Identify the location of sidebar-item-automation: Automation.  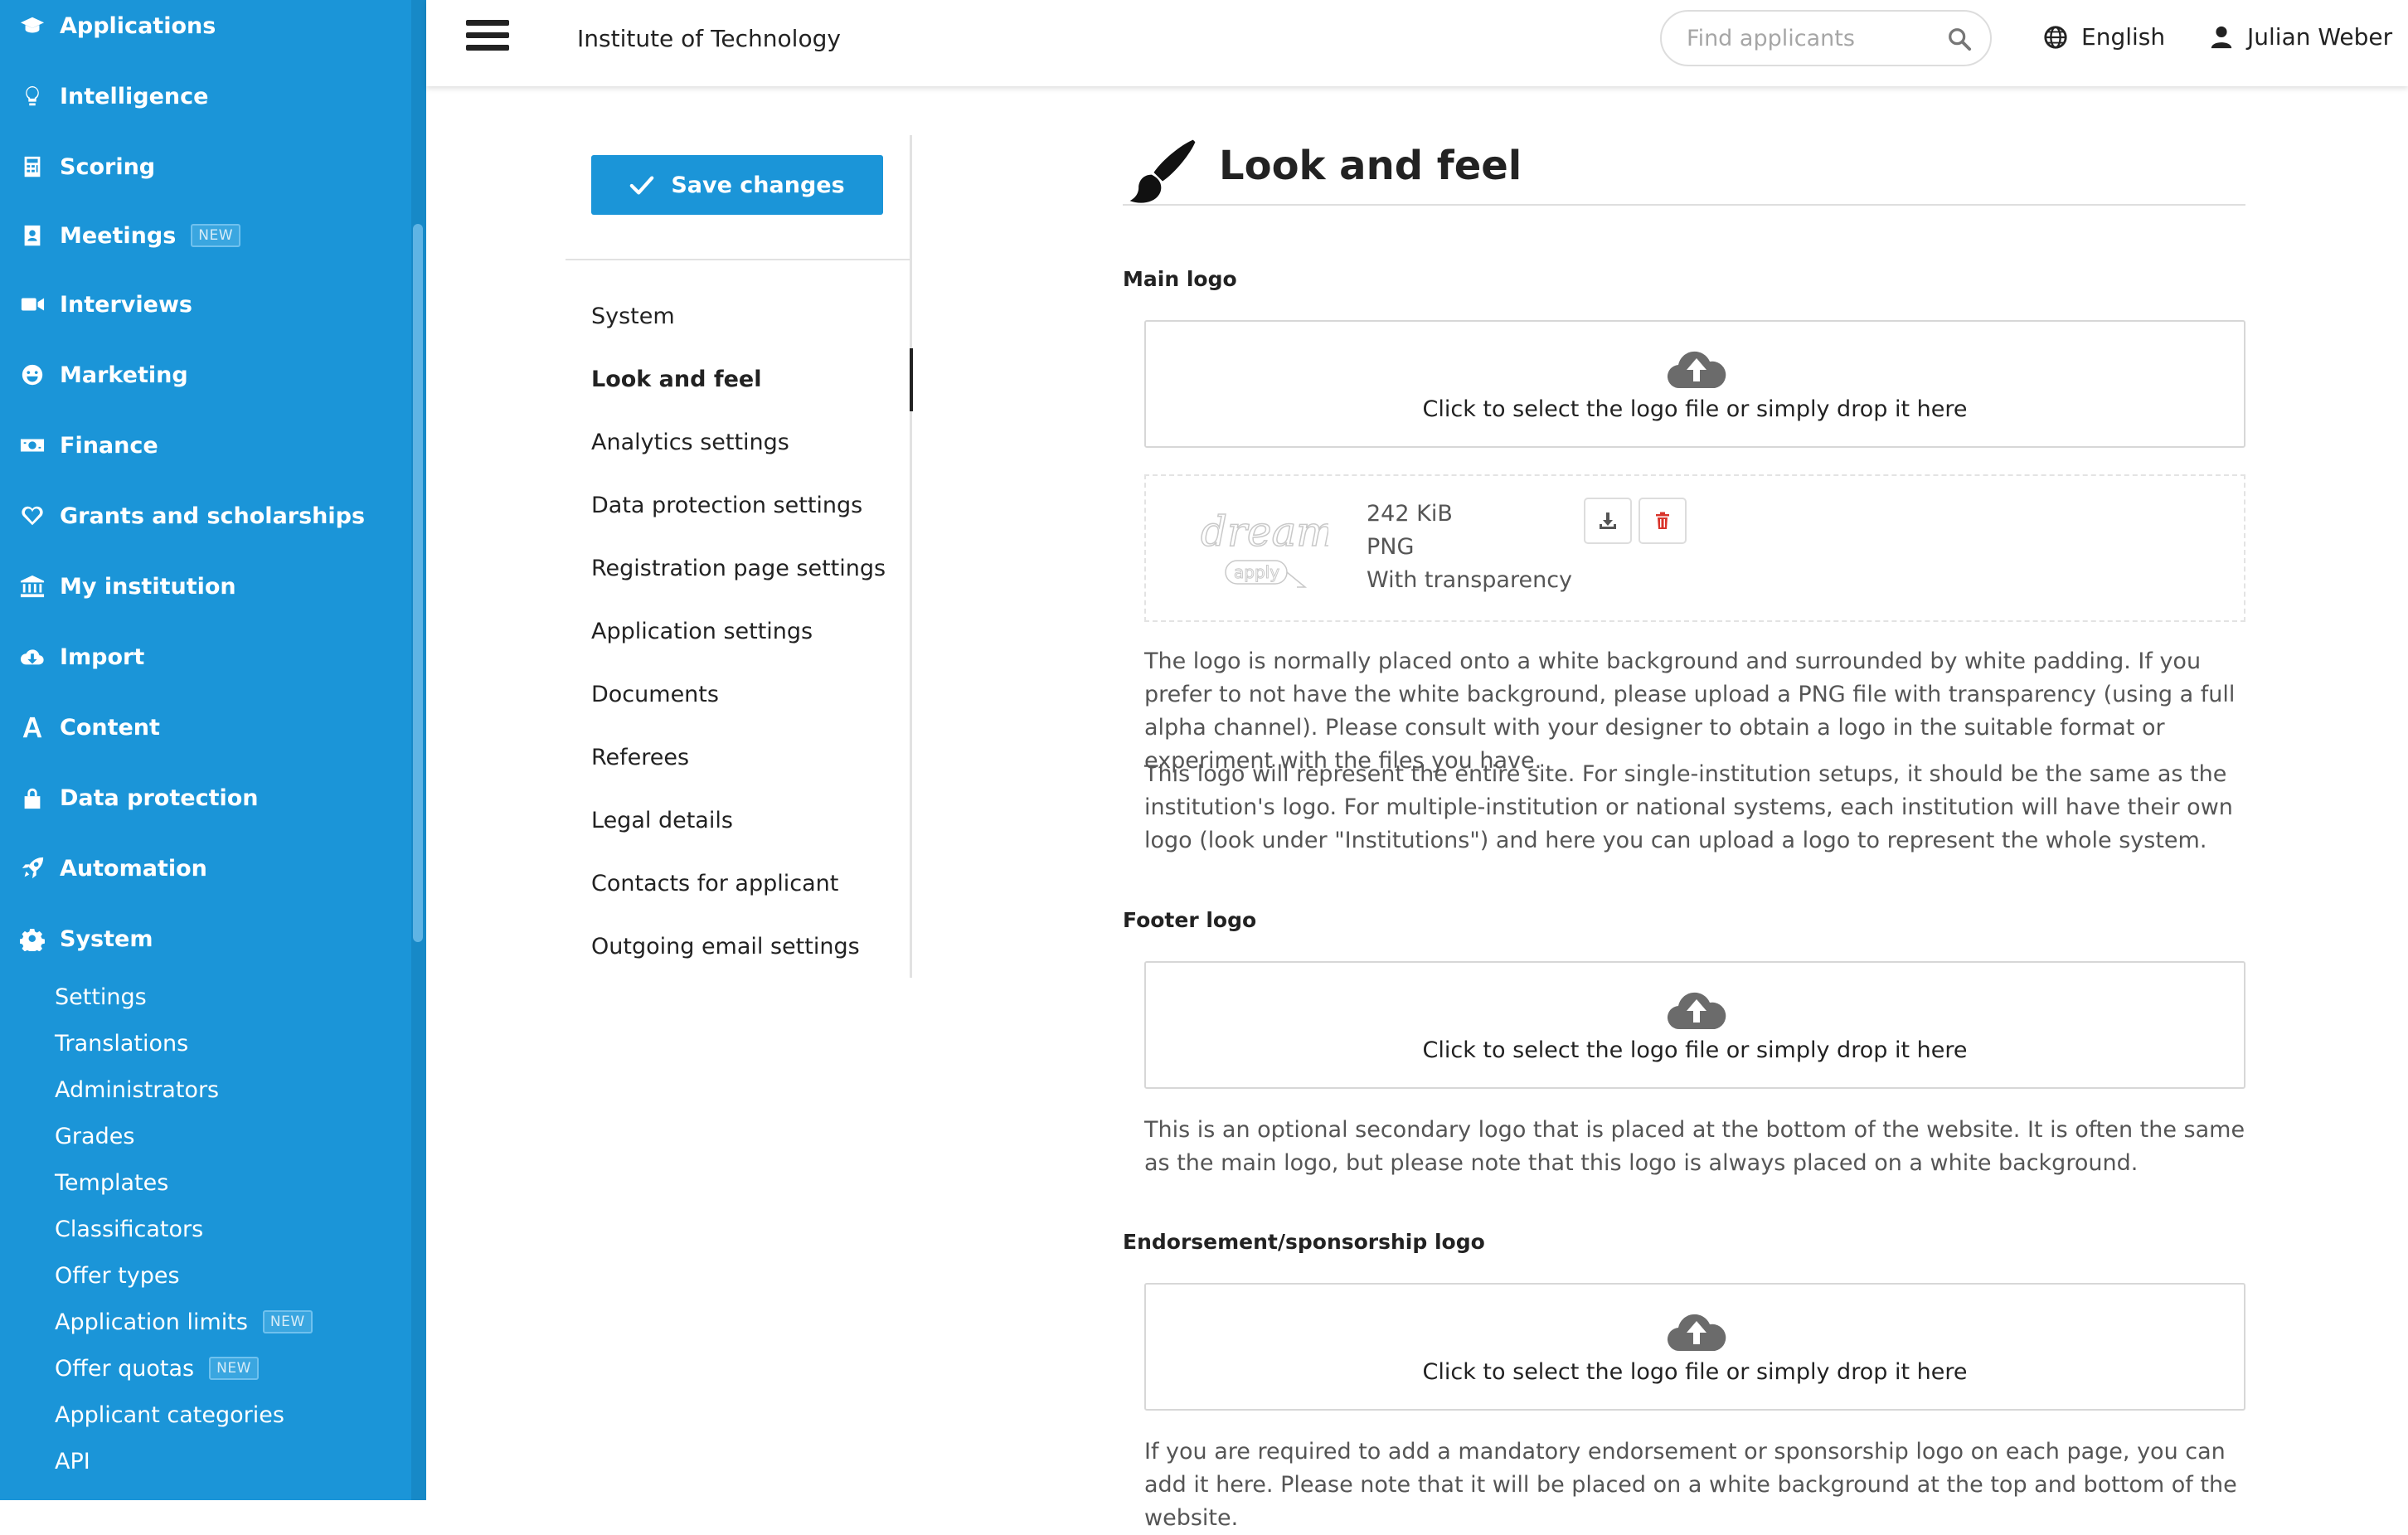
(112, 868).